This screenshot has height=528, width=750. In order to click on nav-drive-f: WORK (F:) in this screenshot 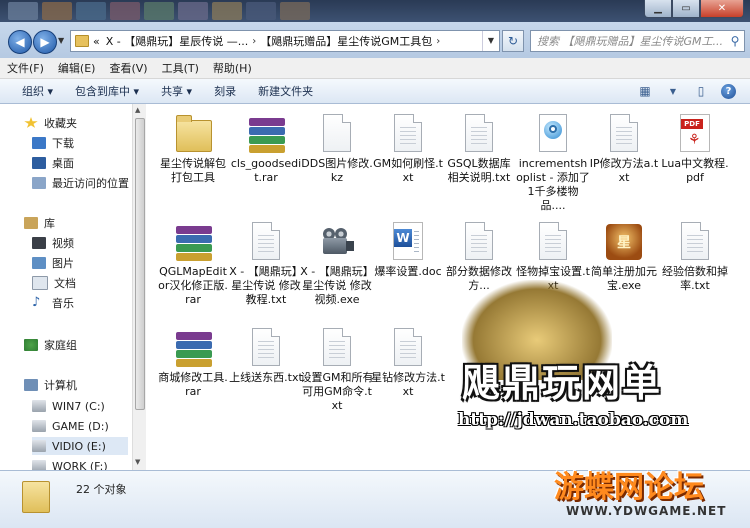, I will do `click(70, 463)`.